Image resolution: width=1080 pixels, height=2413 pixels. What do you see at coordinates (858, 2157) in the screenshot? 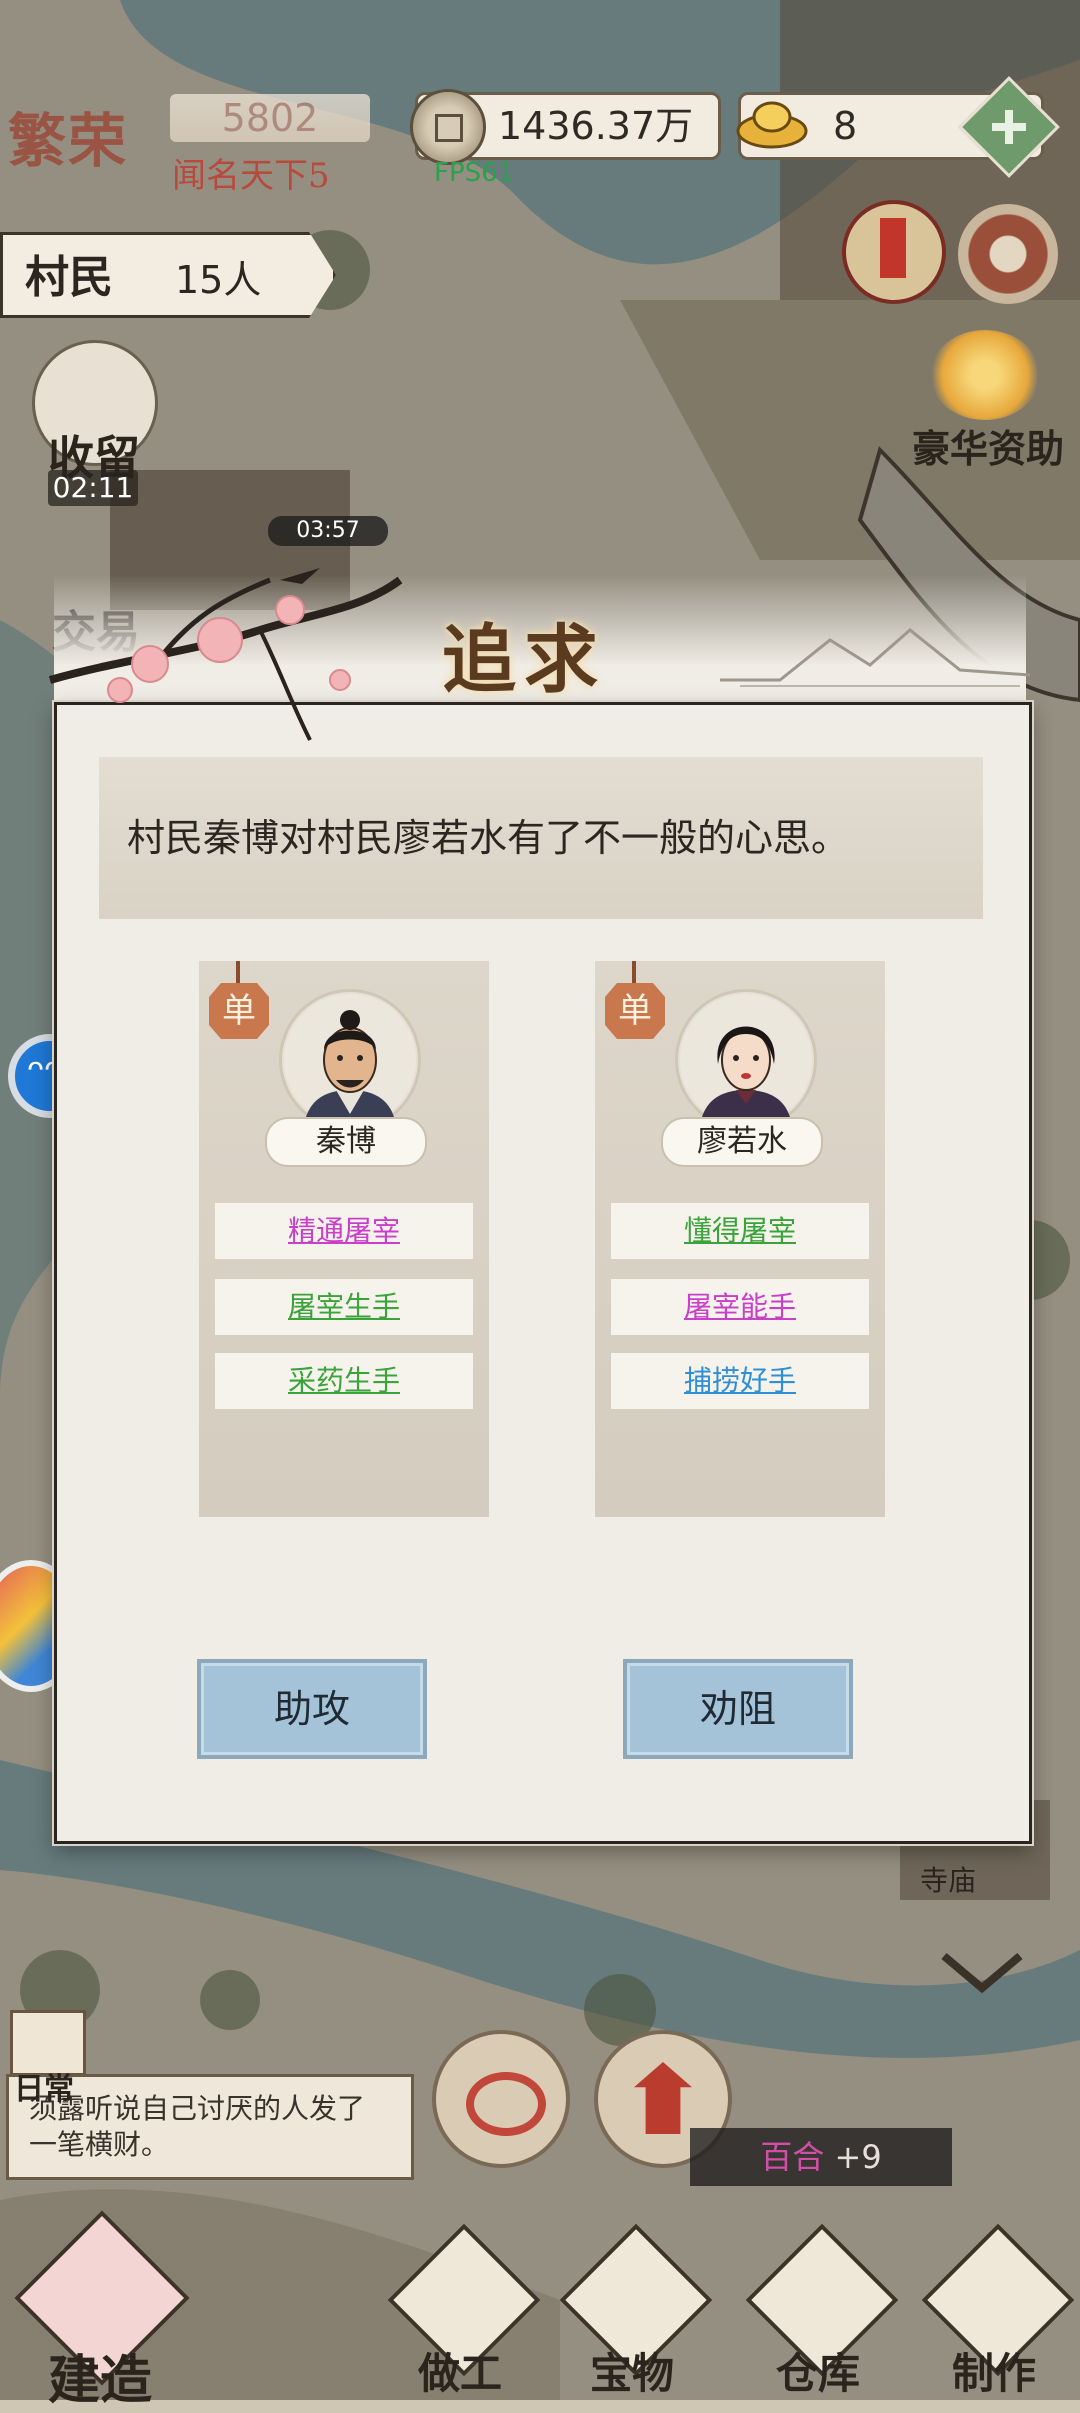
I see `lily-count: +9` at bounding box center [858, 2157].